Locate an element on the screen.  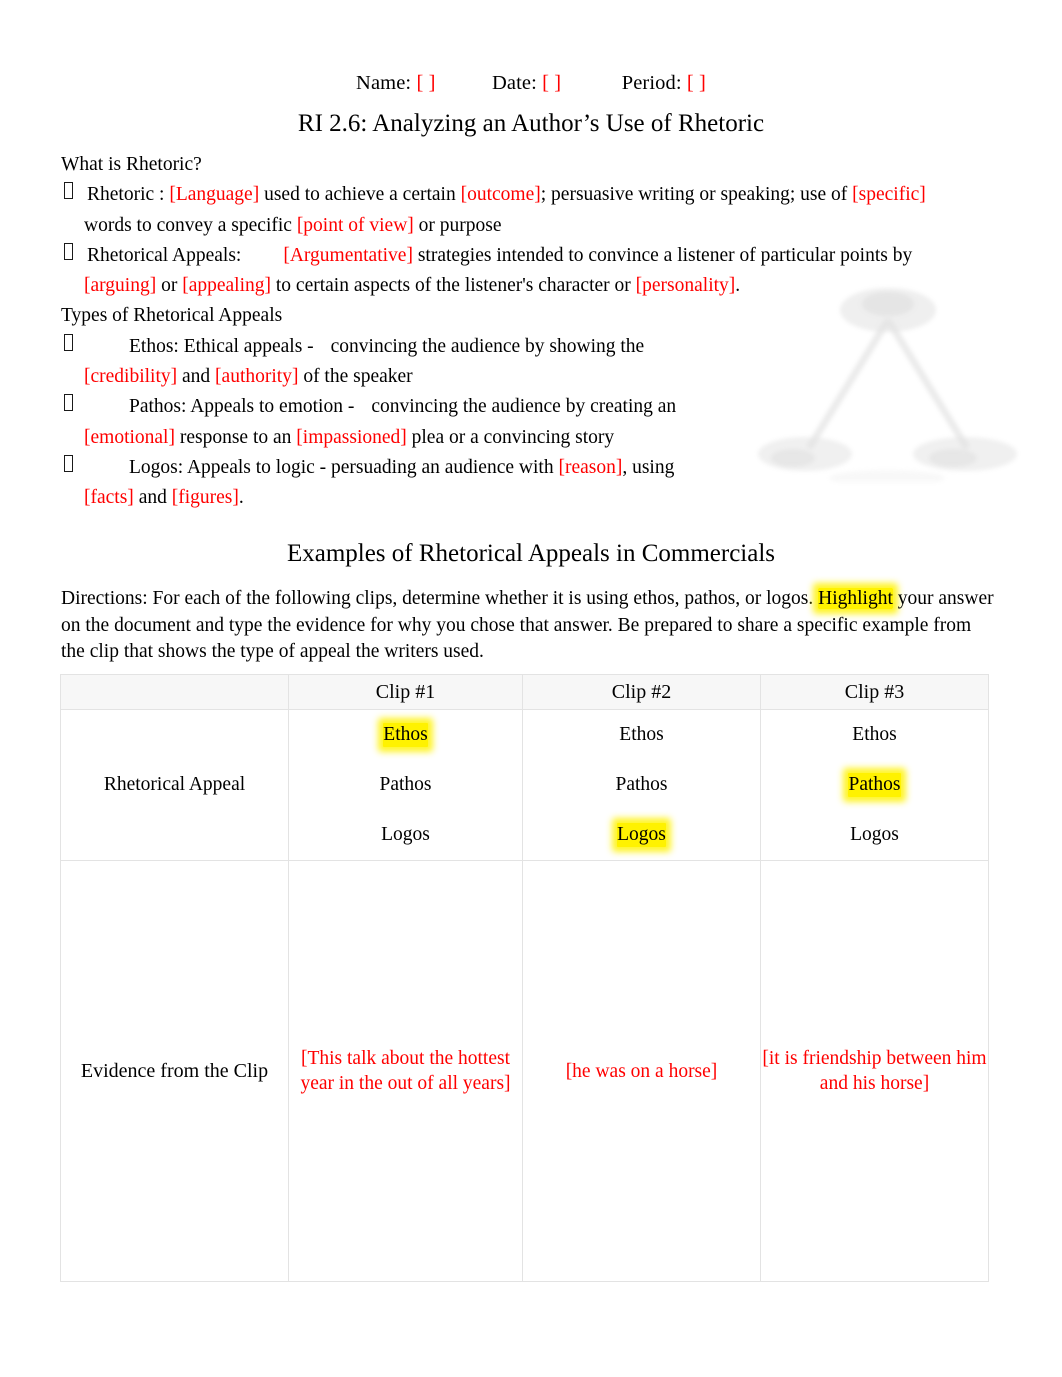
table-header-row: Clip #1 Clip #2 Clip #3 is located at coordinates (524, 692).